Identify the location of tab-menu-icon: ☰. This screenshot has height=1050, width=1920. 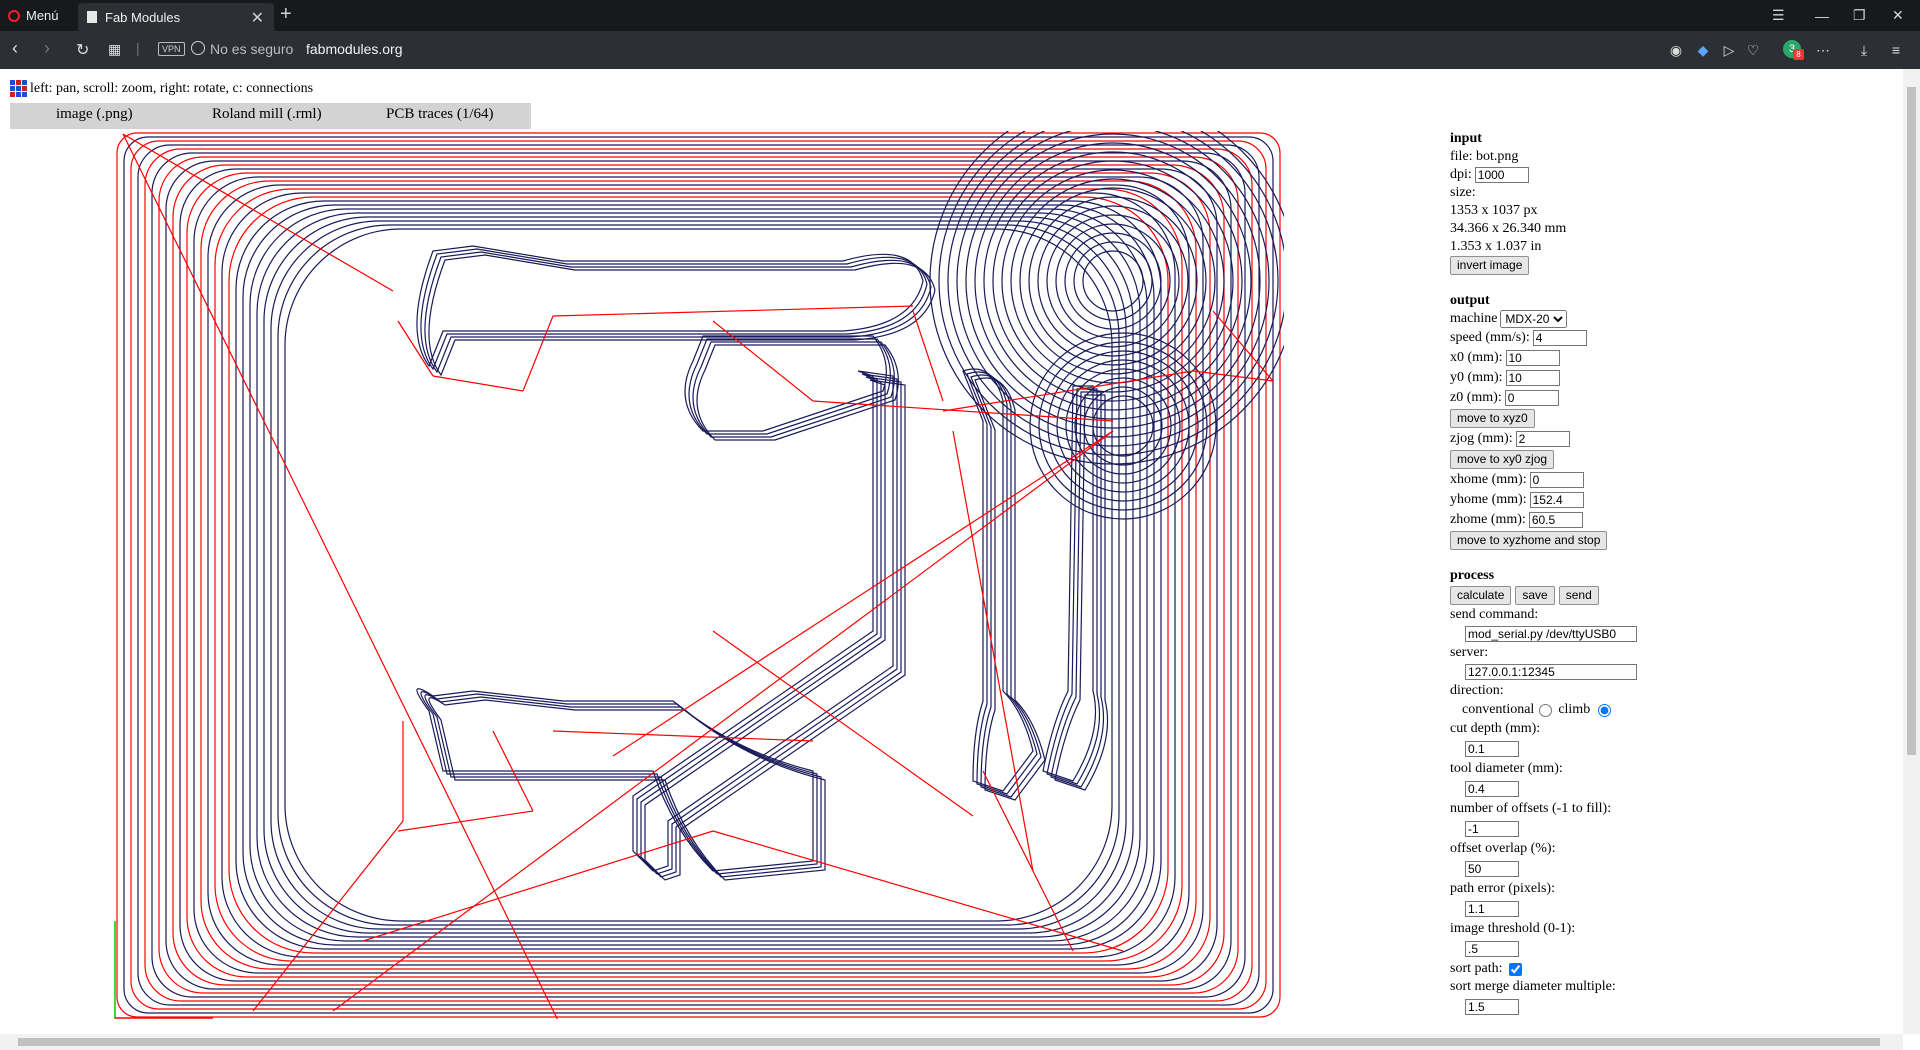
(1778, 15).